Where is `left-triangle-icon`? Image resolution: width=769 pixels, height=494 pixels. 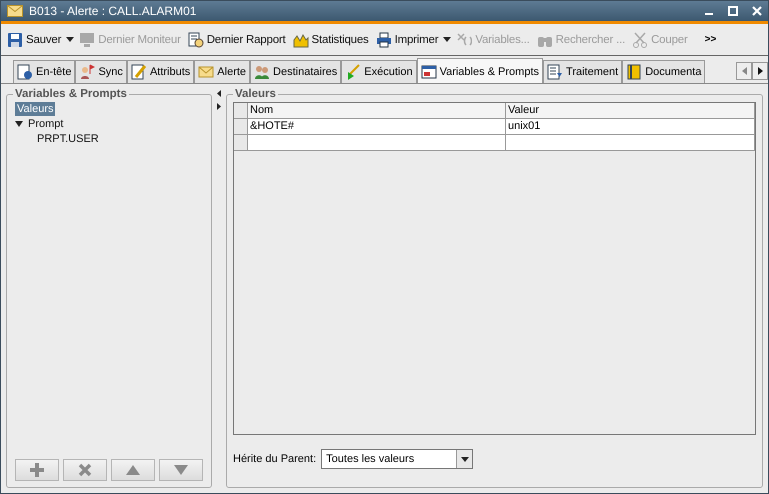
left-triangle-icon is located at coordinates (744, 71).